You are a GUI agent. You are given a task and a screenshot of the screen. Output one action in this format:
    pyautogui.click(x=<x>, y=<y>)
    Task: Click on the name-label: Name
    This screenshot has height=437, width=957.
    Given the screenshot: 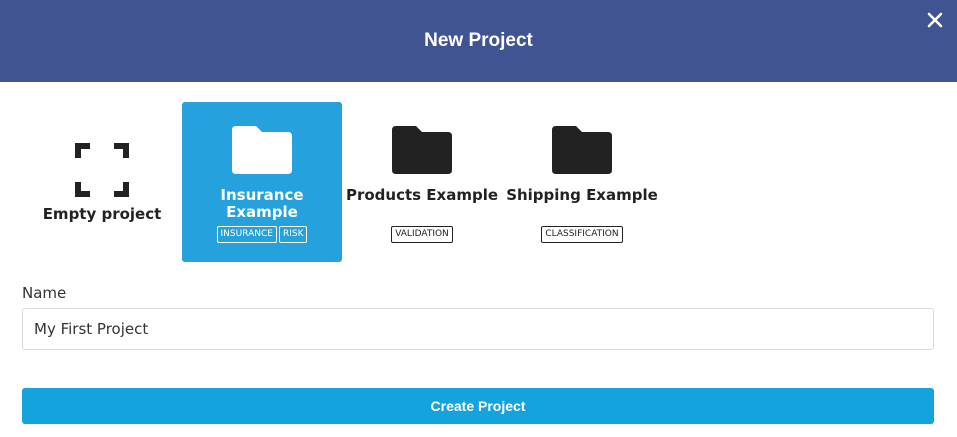 What is the action you would take?
    pyautogui.click(x=44, y=293)
    